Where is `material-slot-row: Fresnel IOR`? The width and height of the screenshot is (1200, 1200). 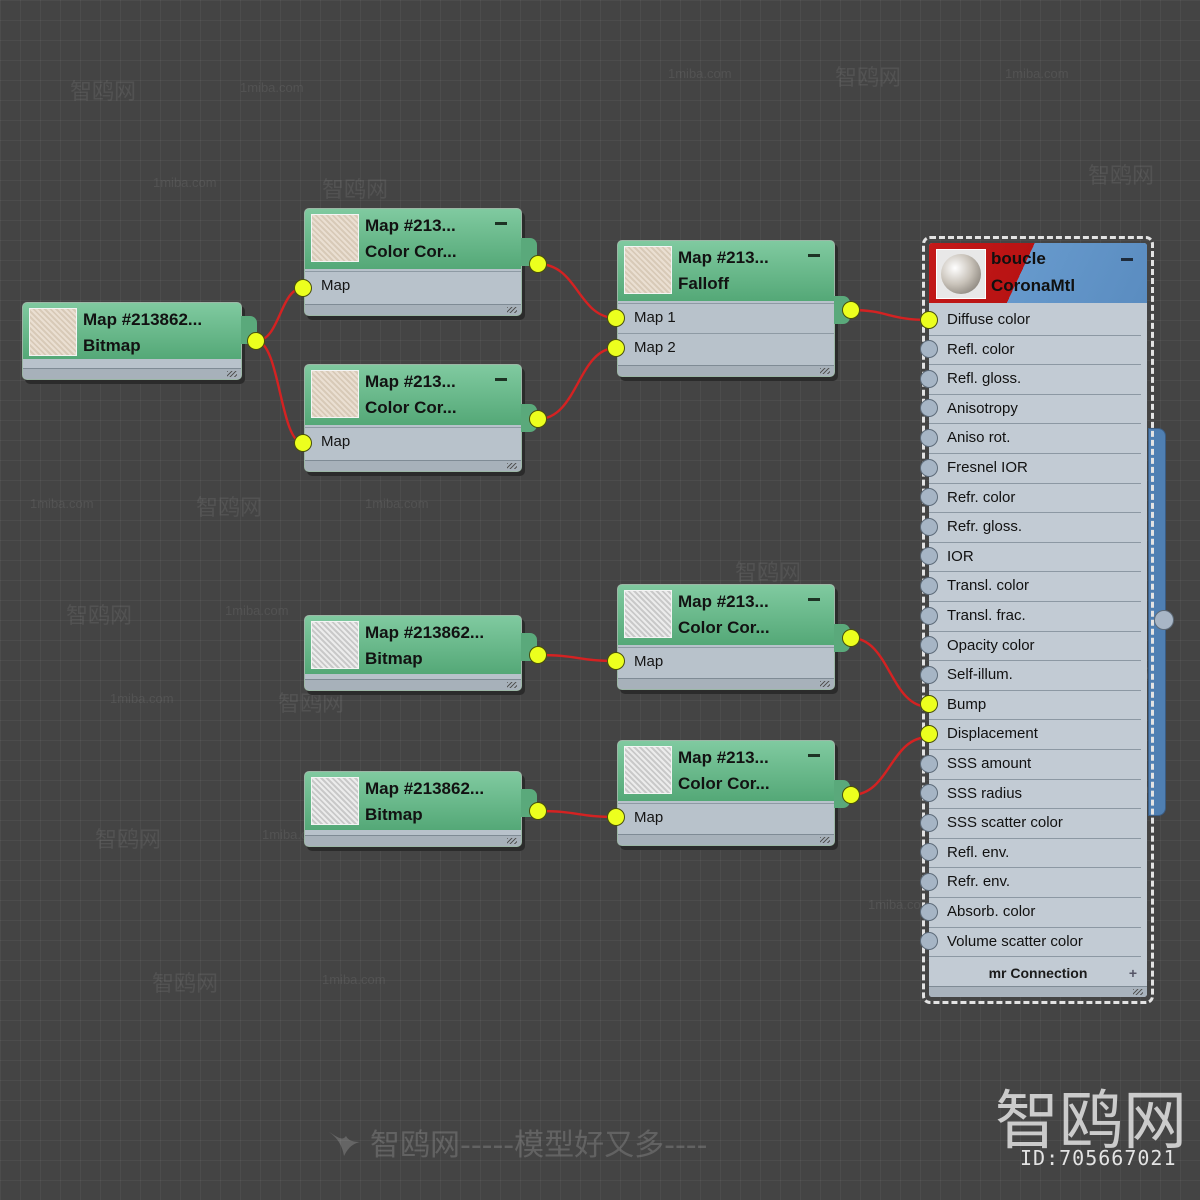
material-slot-row: Fresnel IOR is located at coordinates (1035, 468).